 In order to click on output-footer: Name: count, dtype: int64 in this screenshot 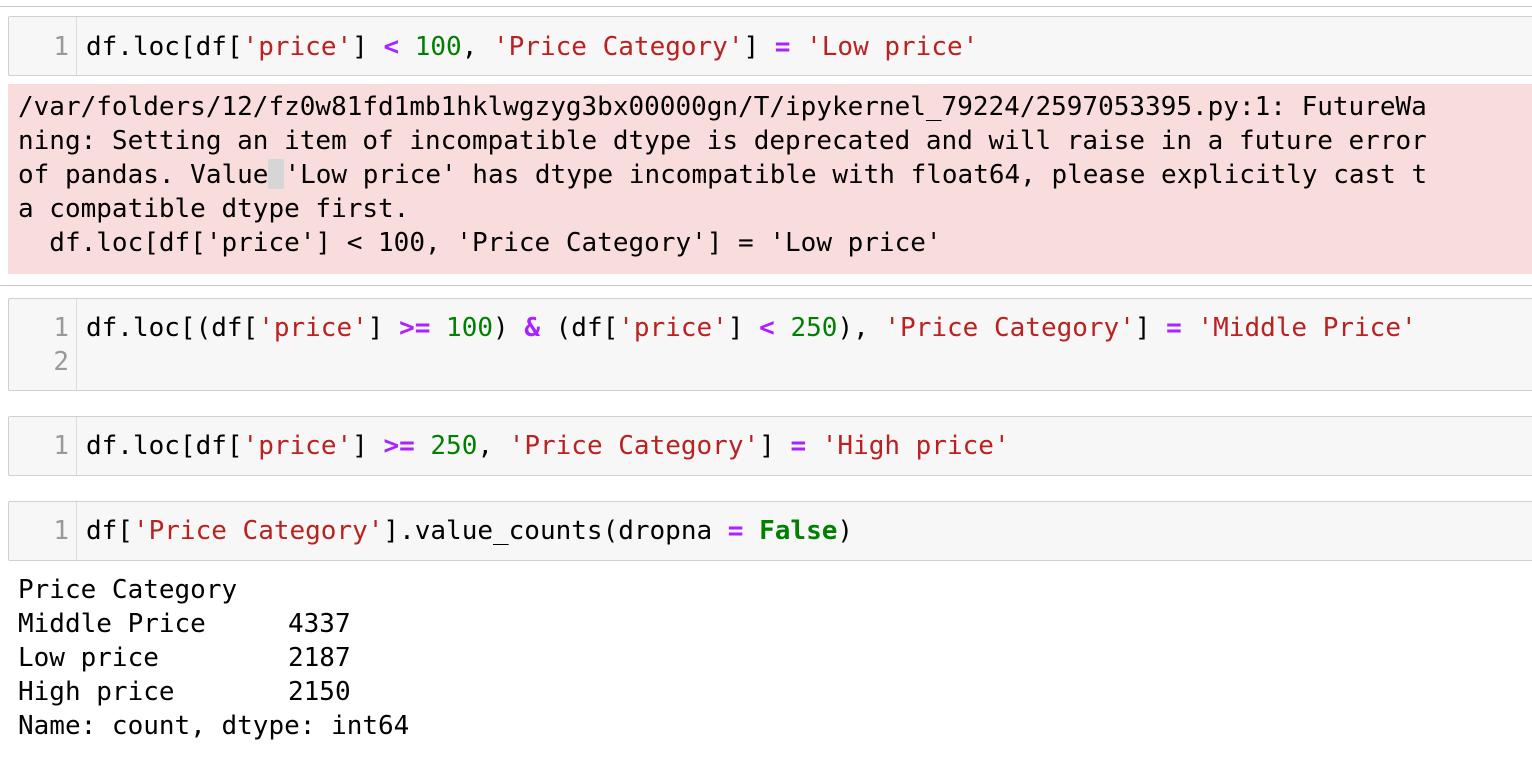, I will do `click(214, 726)`.